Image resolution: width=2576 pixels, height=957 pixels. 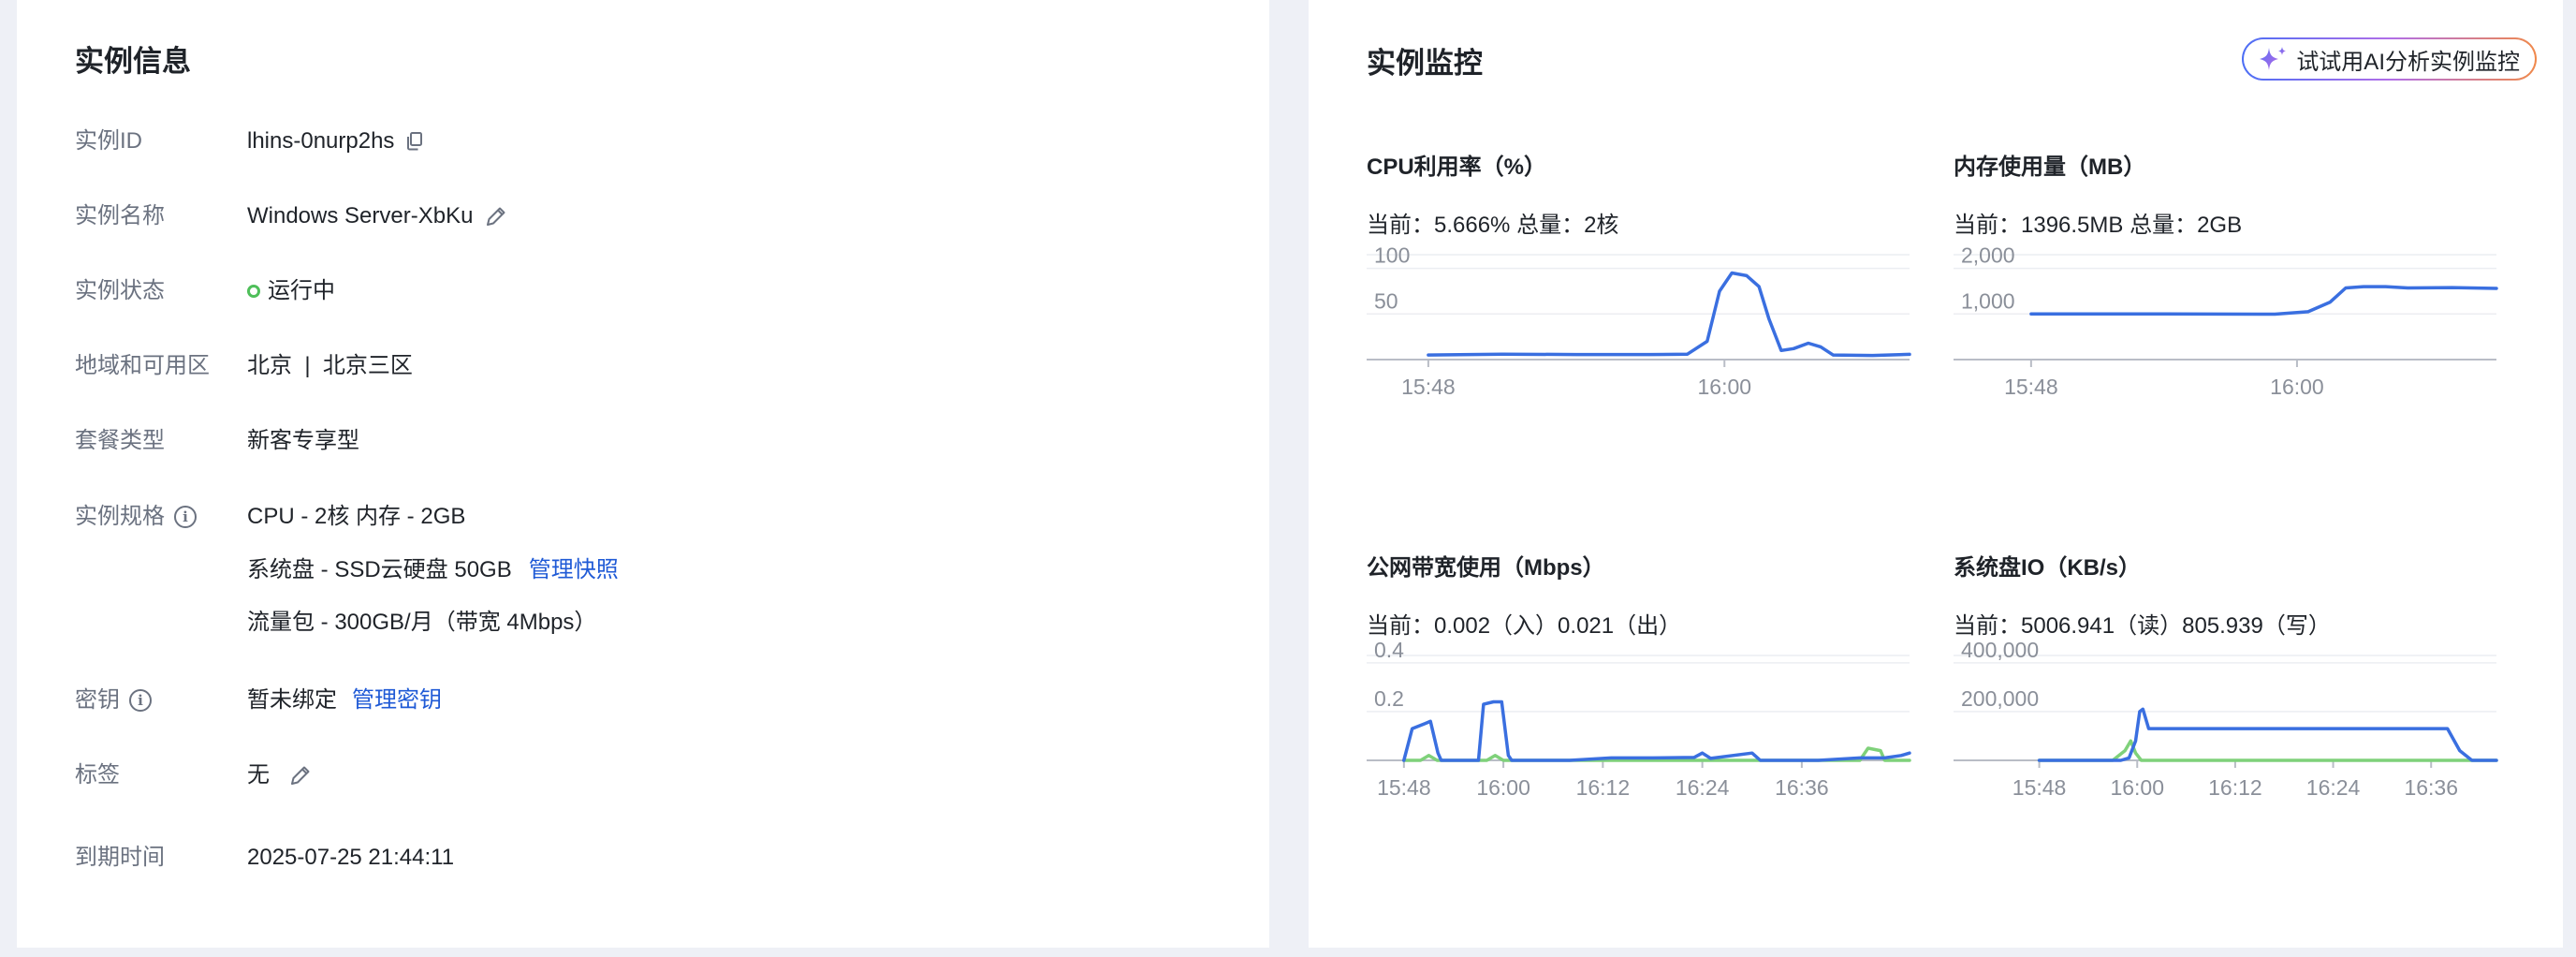 What do you see at coordinates (379, 569) in the screenshot?
I see `spec-system-disk: 系统盘 - SSD云硬盘 50GB` at bounding box center [379, 569].